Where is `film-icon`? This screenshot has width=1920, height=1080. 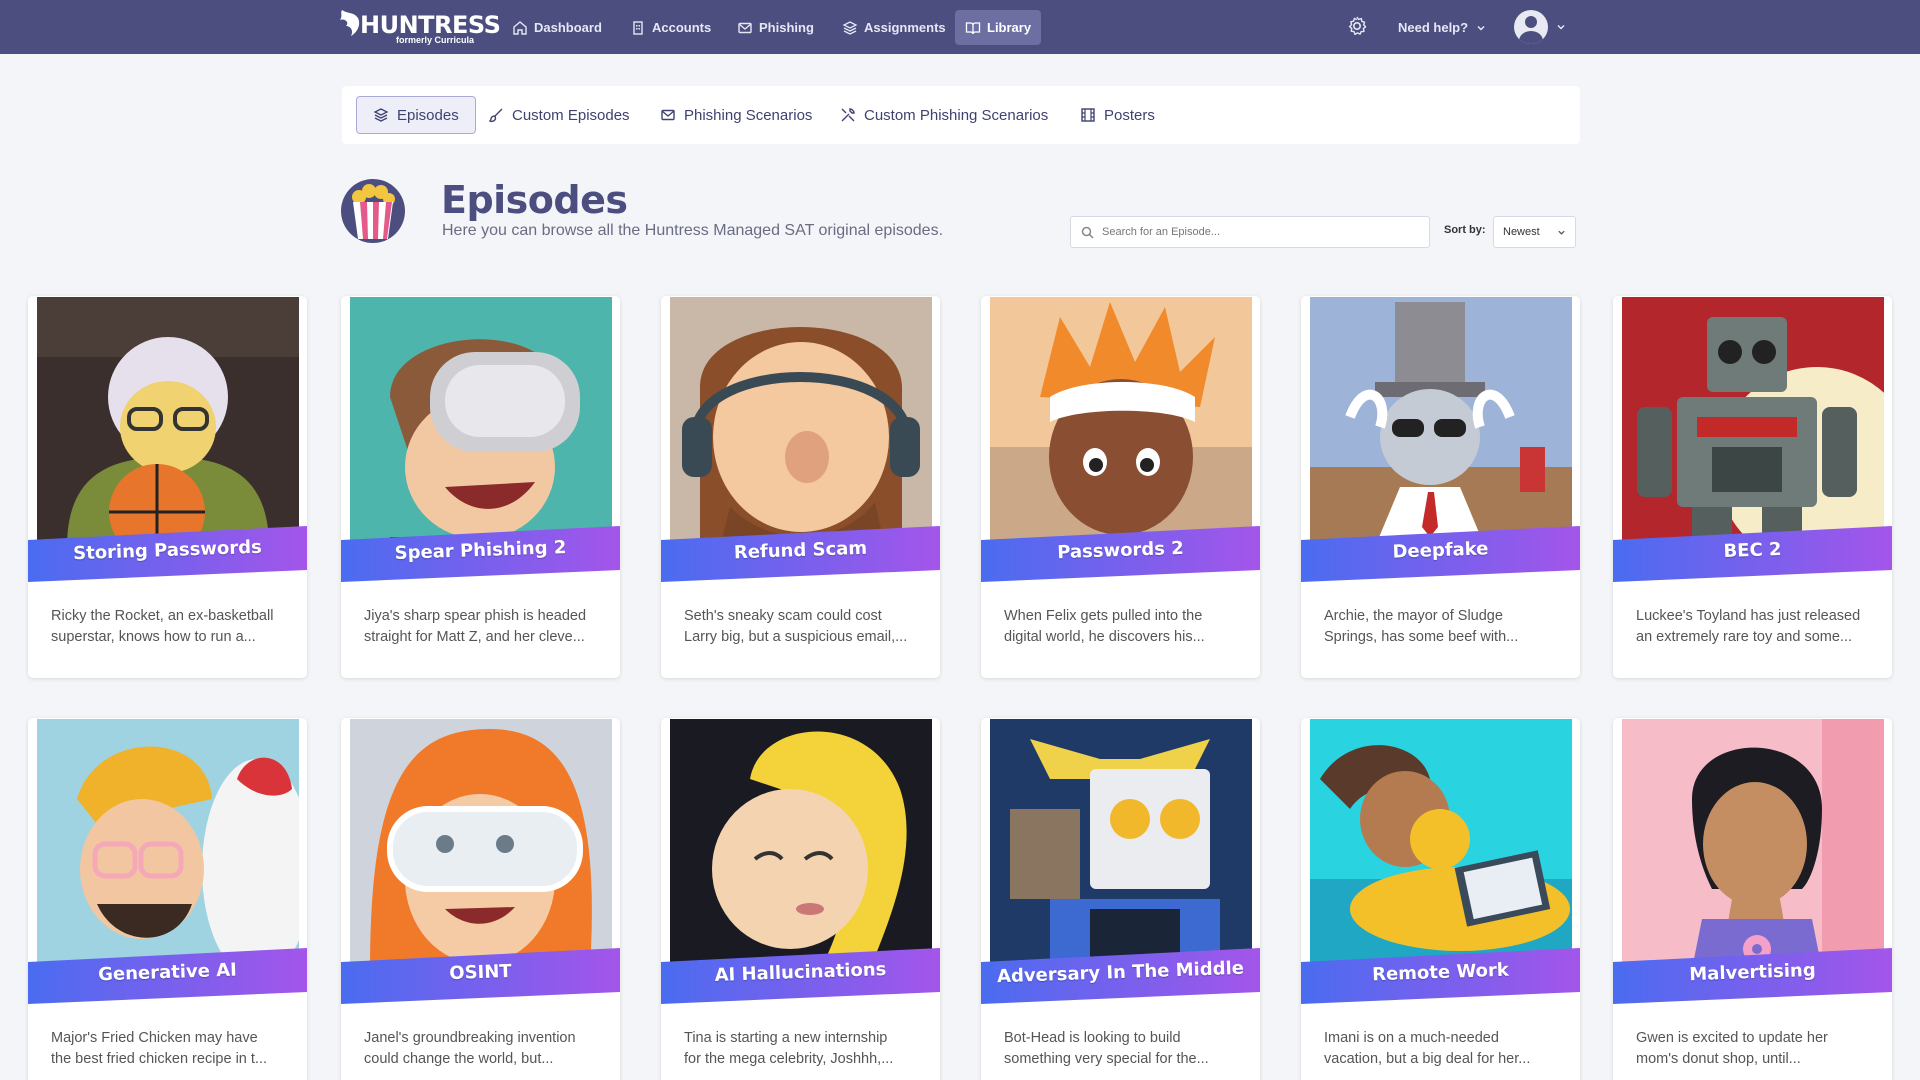
film-icon is located at coordinates (1088, 115).